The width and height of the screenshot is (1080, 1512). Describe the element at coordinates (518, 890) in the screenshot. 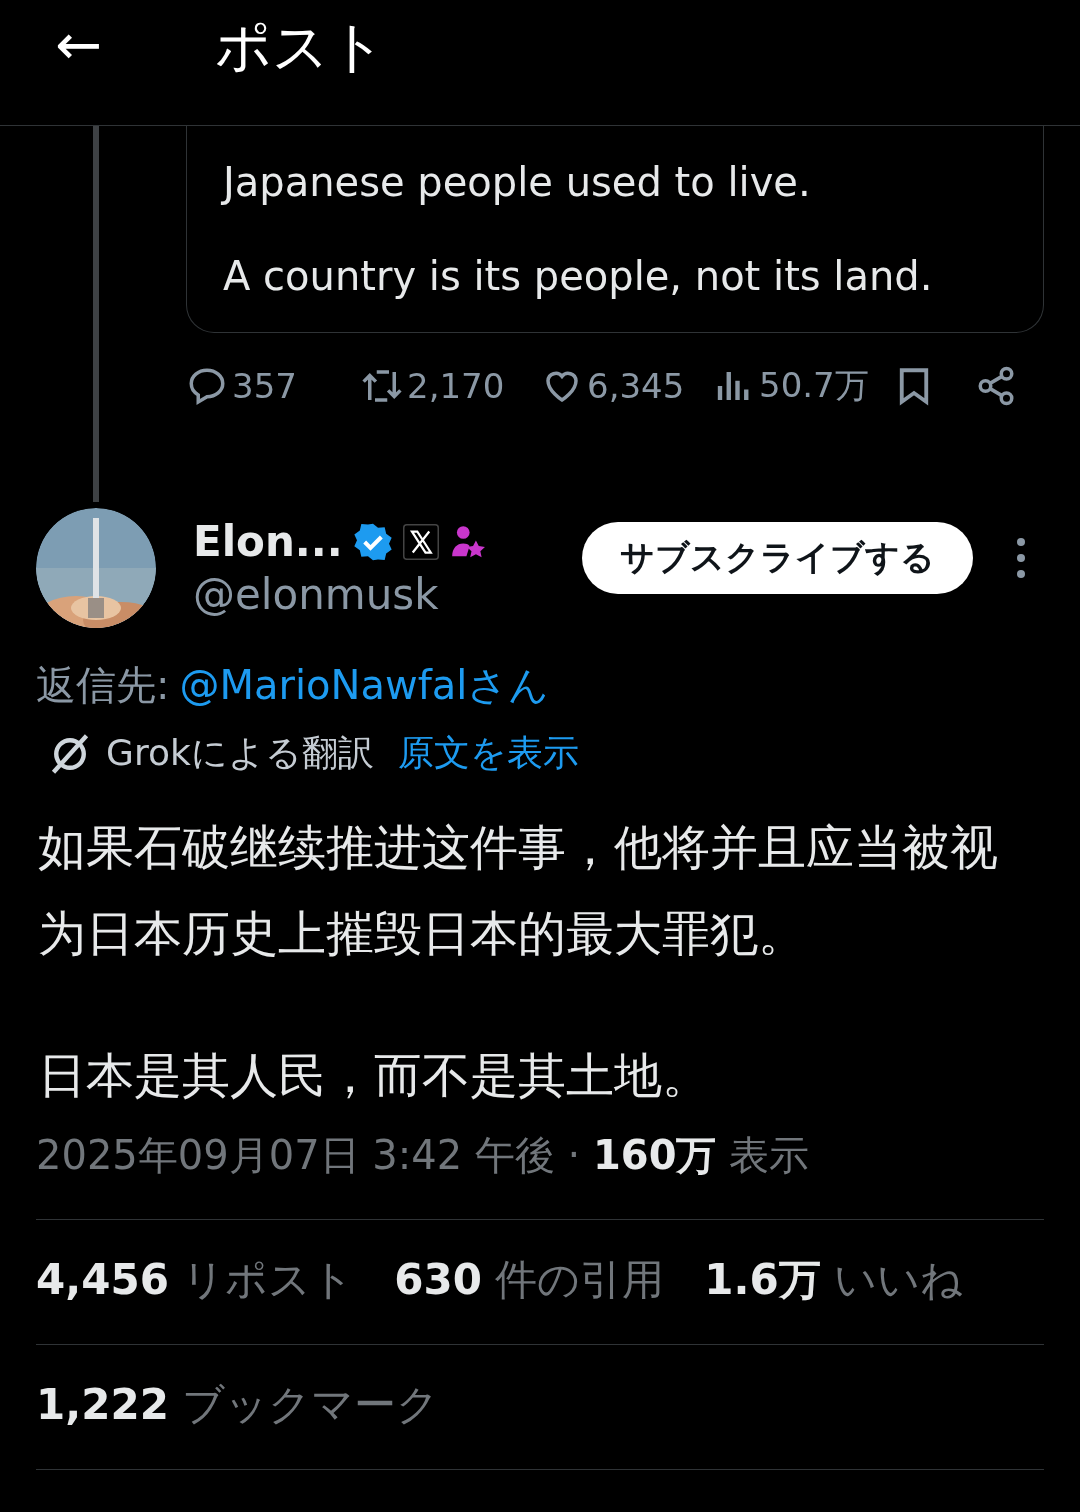

I see `post-text: 如果石破继续推进这件事，他将并且应当被视为日本历史上摧毁日本的最大罪犯。` at that location.